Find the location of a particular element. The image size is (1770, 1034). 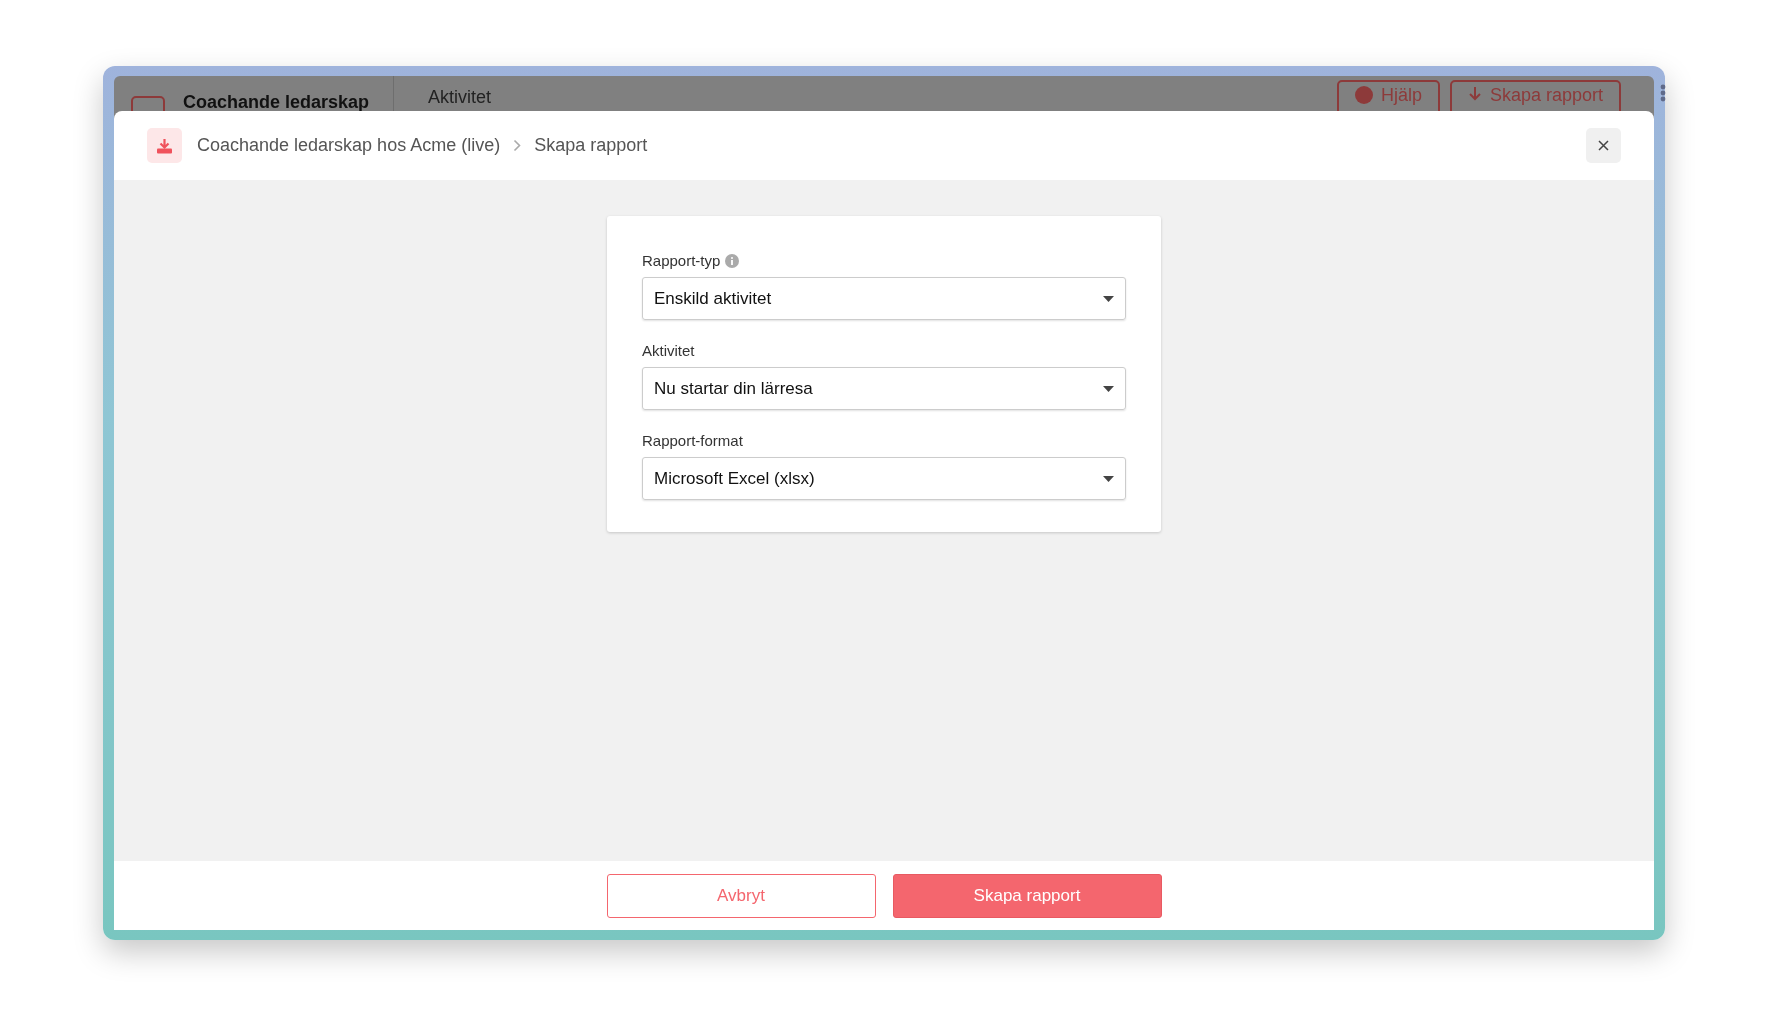

chevron-right-icon is located at coordinates (517, 145).